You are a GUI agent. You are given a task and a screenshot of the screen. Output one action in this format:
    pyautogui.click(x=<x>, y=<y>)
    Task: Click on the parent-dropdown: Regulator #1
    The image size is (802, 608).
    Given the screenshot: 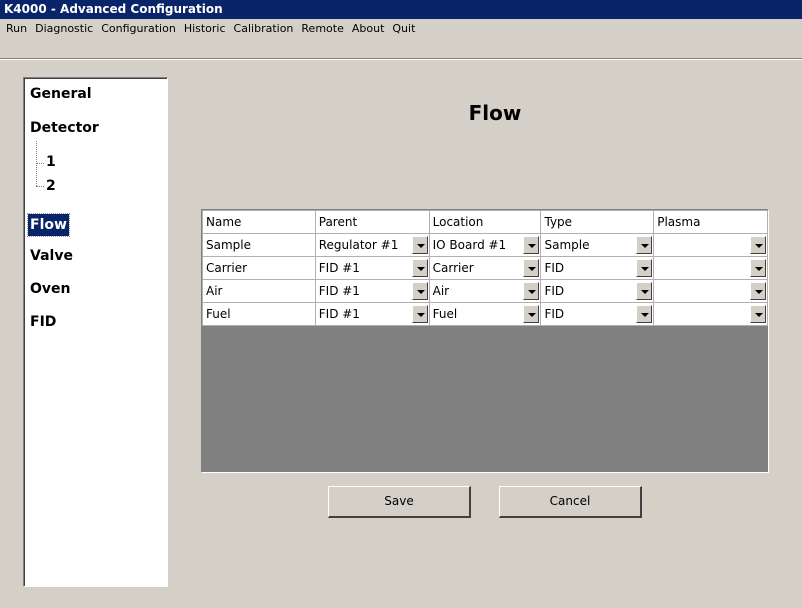 What is the action you would take?
    pyautogui.click(x=372, y=245)
    